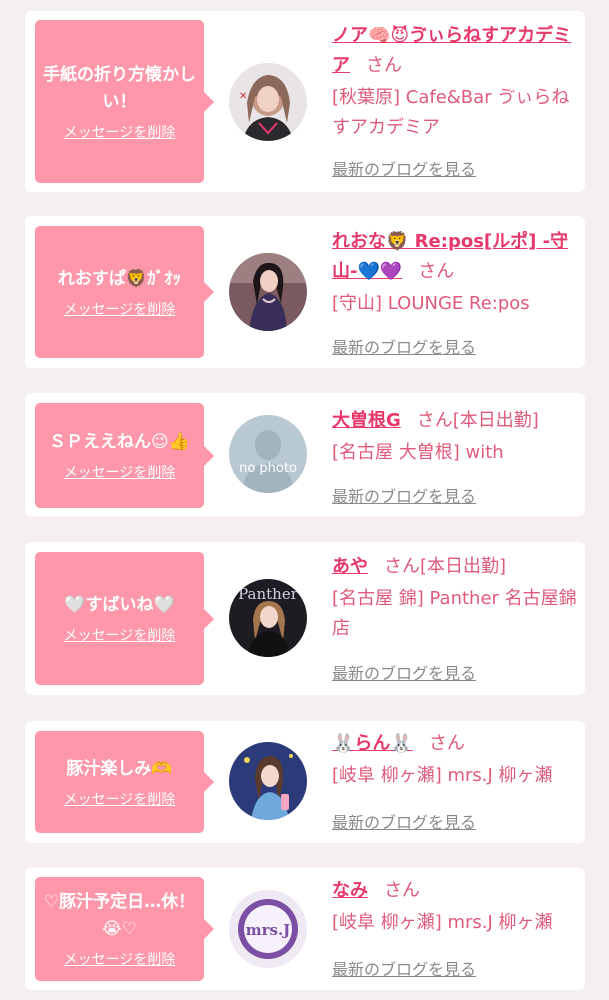  What do you see at coordinates (124, 292) in the screenshot?
I see `message-bubble: れおすぱ🦁ｶﾞｵｯ メッセージを削除` at bounding box center [124, 292].